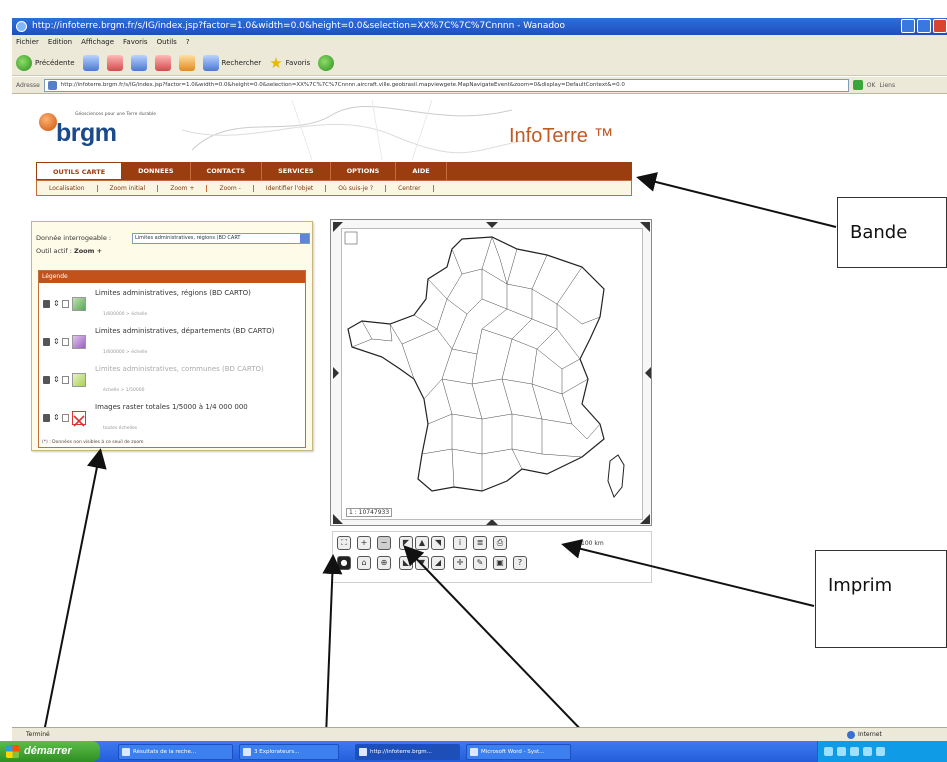  Describe the element at coordinates (290, 188) in the screenshot. I see `subtab-identify: Identifier l'objet` at that location.